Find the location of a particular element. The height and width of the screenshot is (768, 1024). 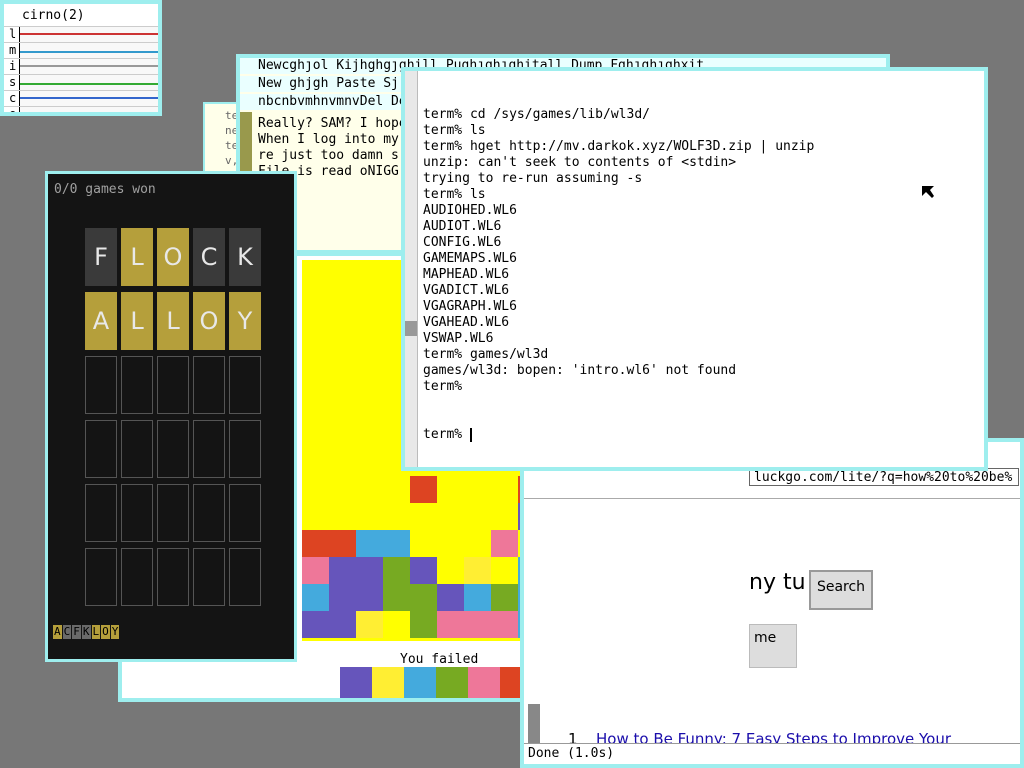

scrollbar-thumb is located at coordinates (411, 328).